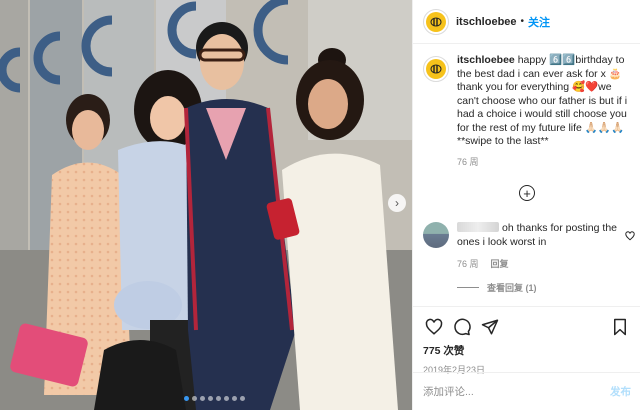 Image resolution: width=640 pixels, height=410 pixels. What do you see at coordinates (214, 398) in the screenshot?
I see `carousel-dots` at bounding box center [214, 398].